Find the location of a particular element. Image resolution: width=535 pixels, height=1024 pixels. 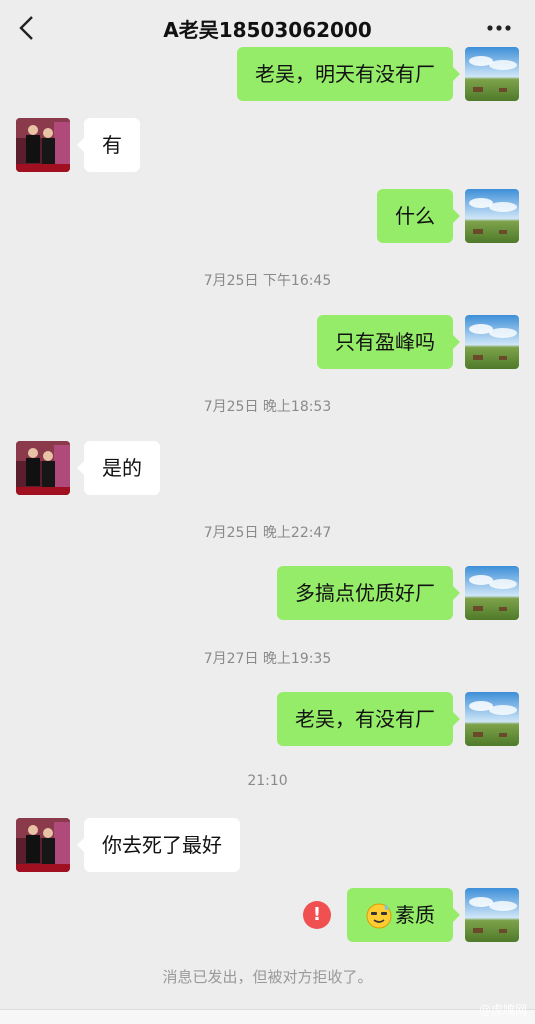

rejected-notice: 消息已发出，但被对方拒收了。 is located at coordinates (267, 977).